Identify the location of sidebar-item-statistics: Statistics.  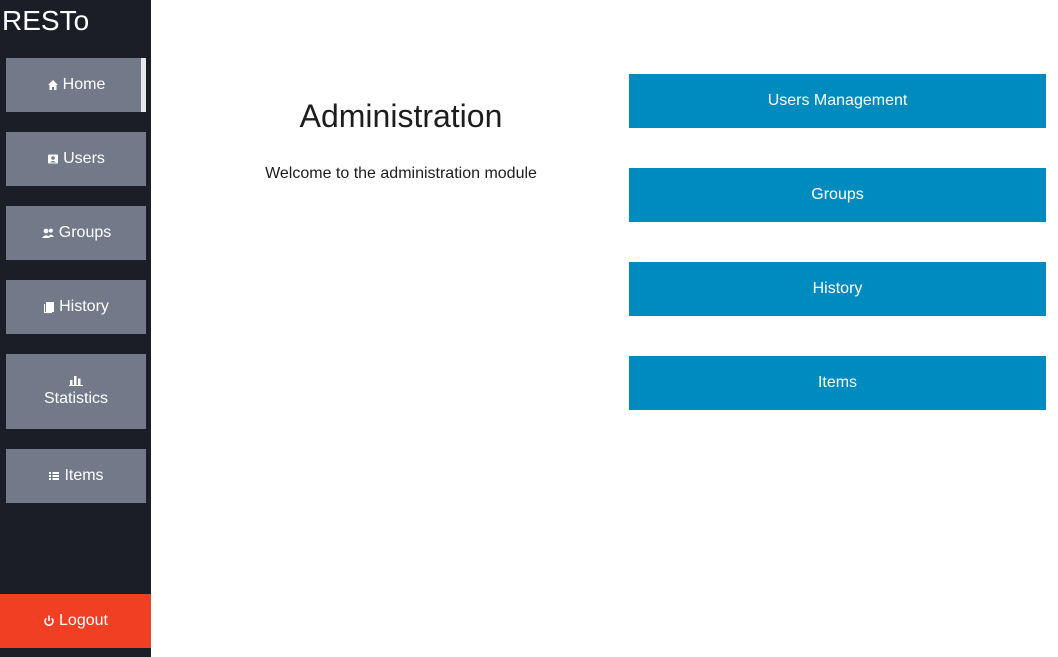
(76, 391).